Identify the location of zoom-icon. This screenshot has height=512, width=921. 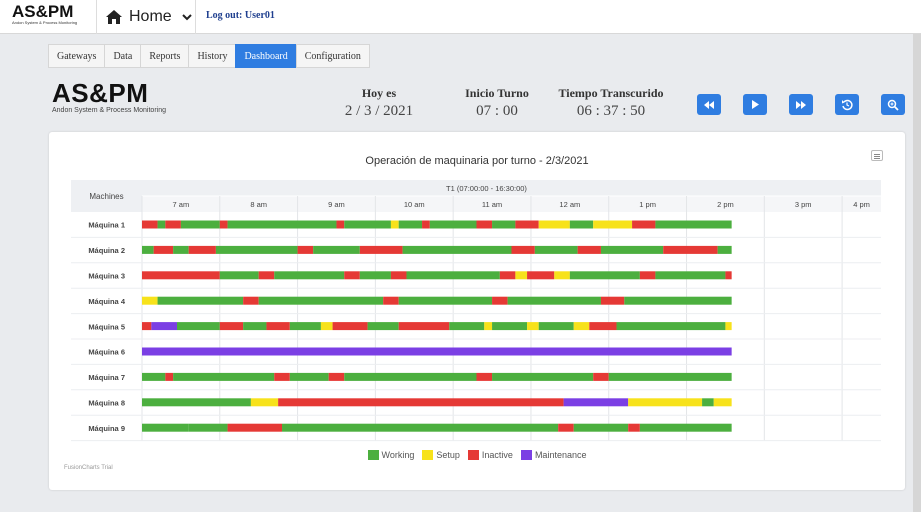
(893, 105).